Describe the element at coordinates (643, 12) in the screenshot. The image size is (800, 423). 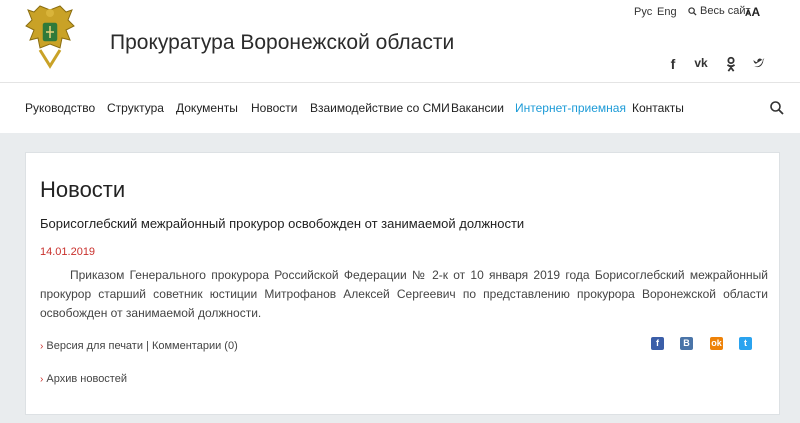
I see `lang-ru-link: Рус` at that location.